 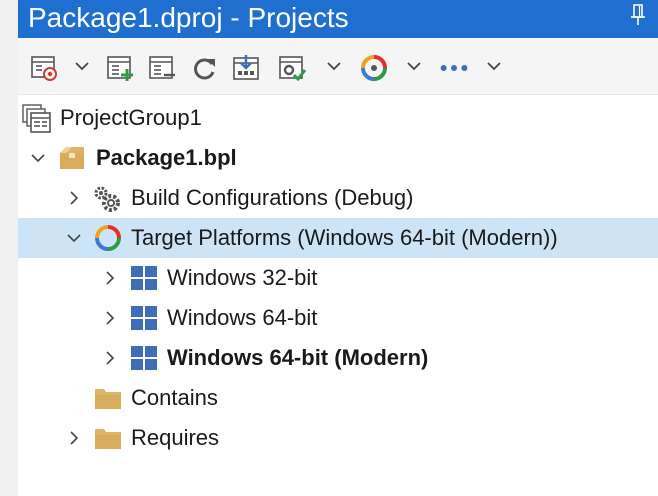 I want to click on gears-icon, so click(x=106, y=198).